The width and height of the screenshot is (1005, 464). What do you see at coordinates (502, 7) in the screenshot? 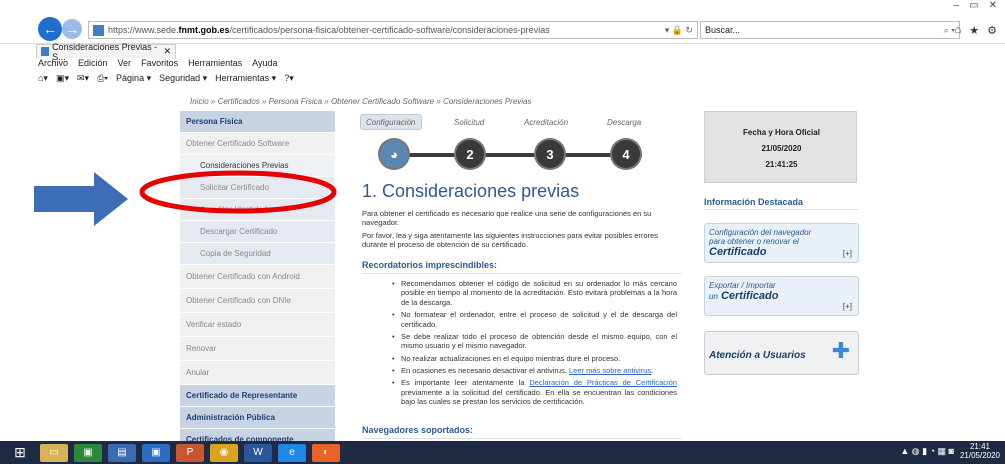
I see `window-titlebar: – ▭ ✕` at bounding box center [502, 7].